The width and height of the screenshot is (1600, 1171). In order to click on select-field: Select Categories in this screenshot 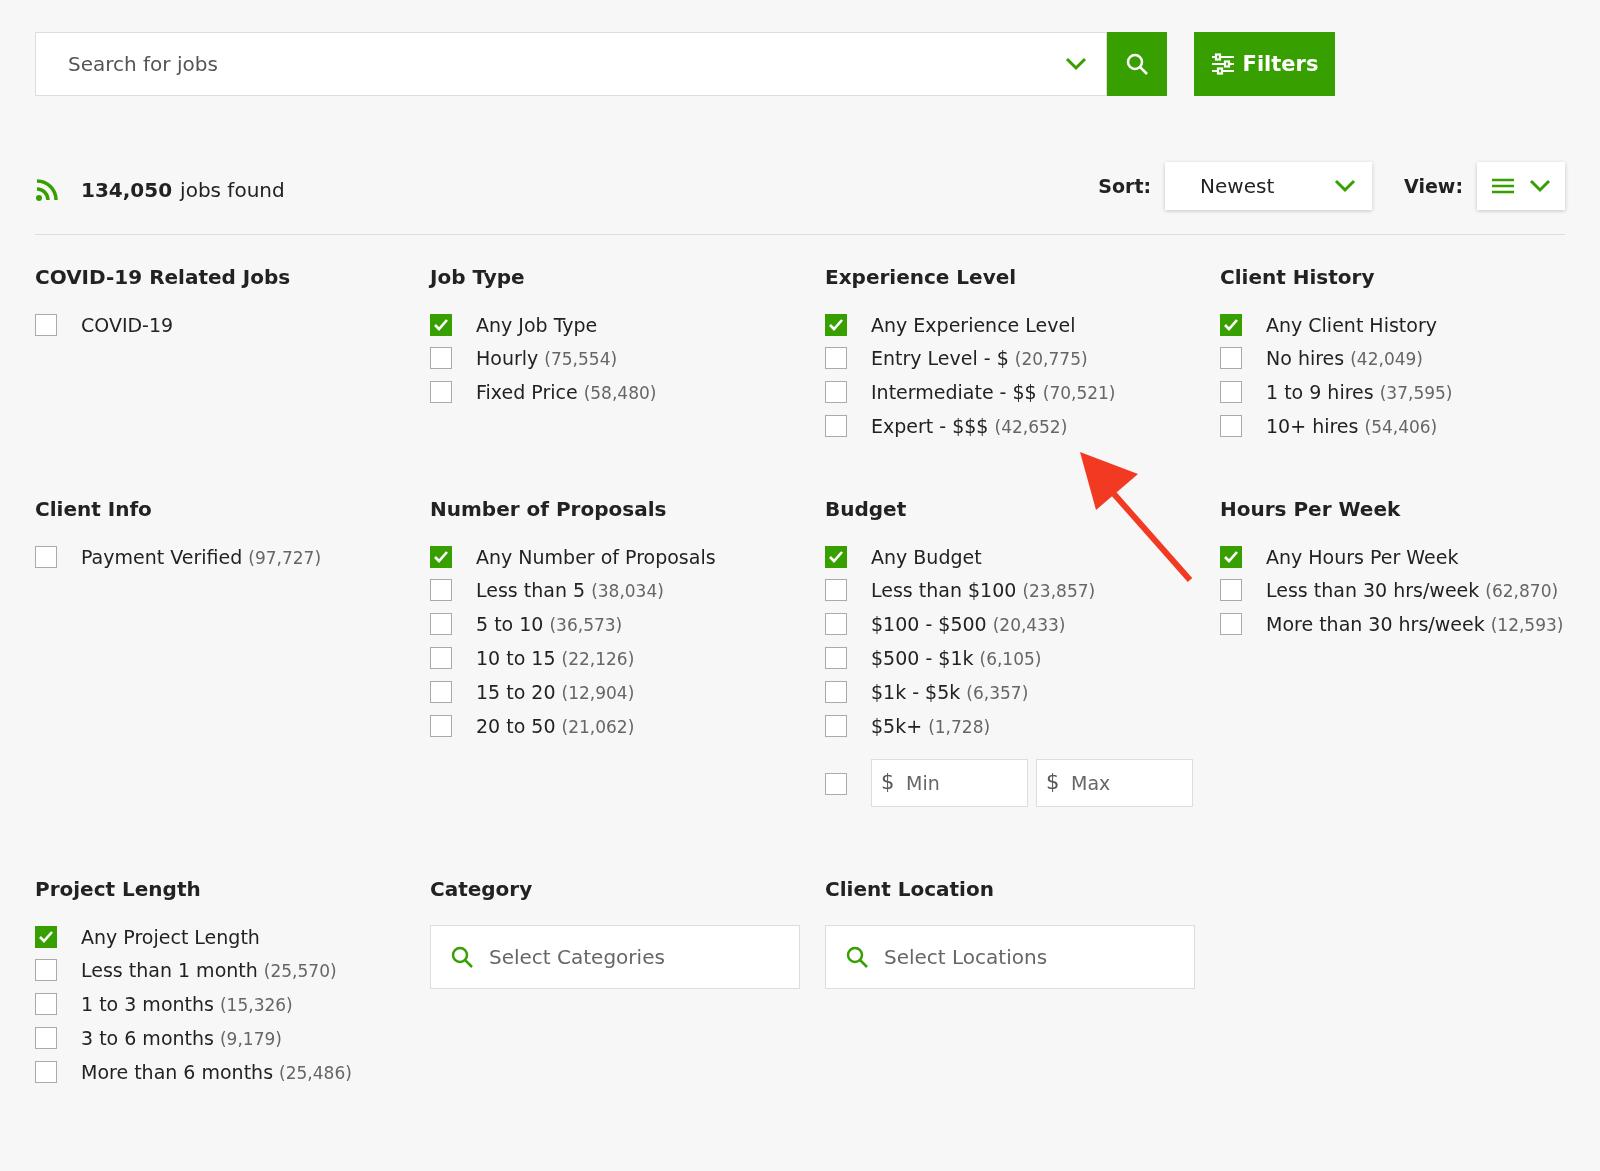, I will do `click(615, 957)`.